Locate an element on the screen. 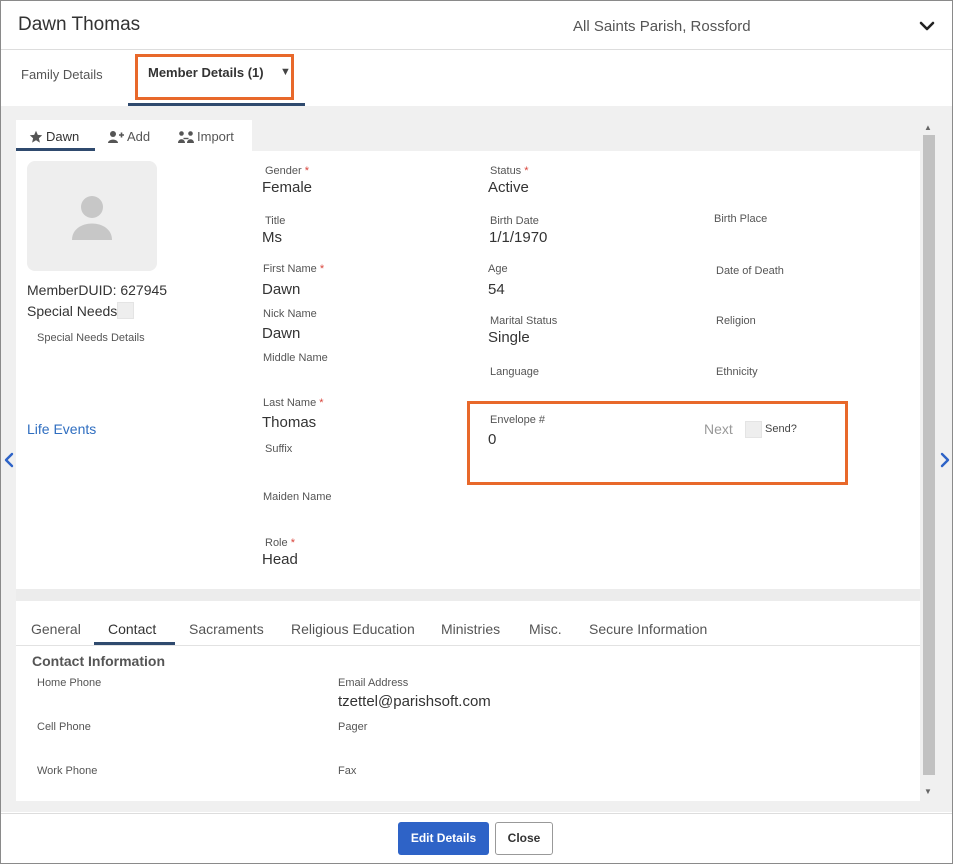  nick-name-label: Nick Name is located at coordinates (290, 314).